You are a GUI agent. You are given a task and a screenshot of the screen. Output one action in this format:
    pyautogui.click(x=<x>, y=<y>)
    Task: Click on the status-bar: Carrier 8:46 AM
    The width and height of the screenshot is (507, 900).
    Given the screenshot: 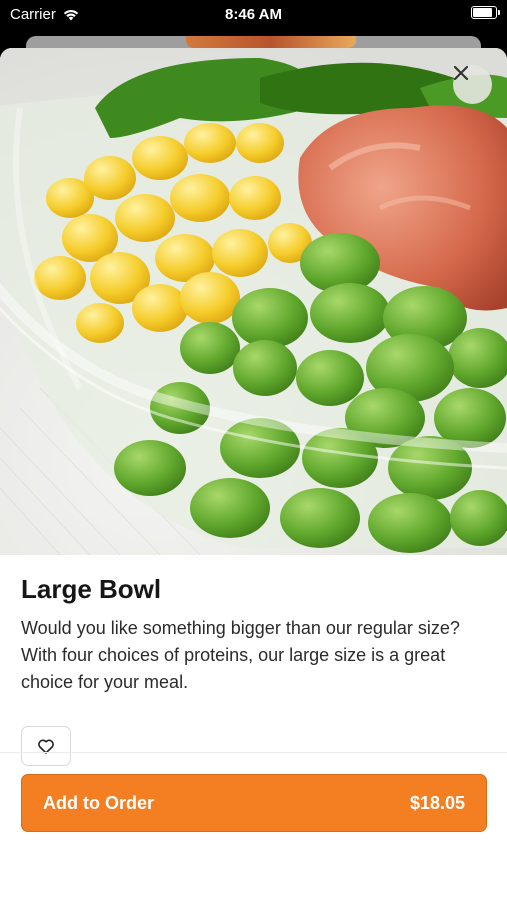 What is the action you would take?
    pyautogui.click(x=253, y=17)
    